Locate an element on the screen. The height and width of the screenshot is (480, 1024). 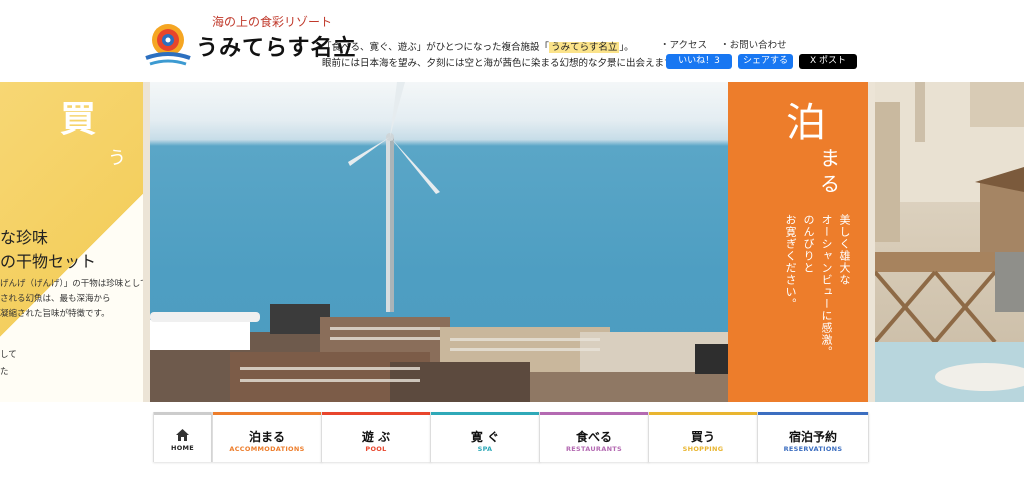
logo-tagline: 海の上の食彩リゾート is located at coordinates (272, 22).